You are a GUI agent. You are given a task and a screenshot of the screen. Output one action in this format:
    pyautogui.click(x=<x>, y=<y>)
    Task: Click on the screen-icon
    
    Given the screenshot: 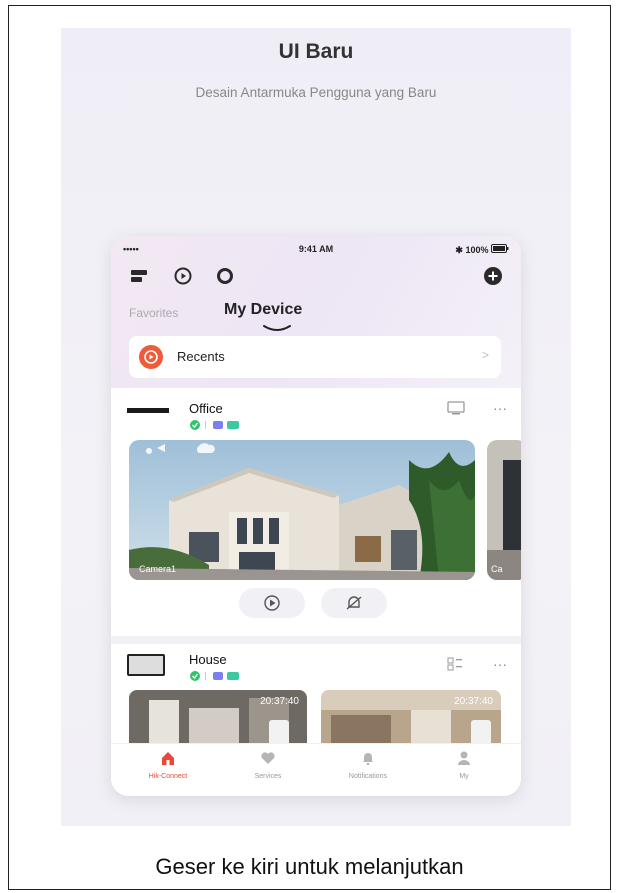 What is the action you would take?
    pyautogui.click(x=456, y=408)
    